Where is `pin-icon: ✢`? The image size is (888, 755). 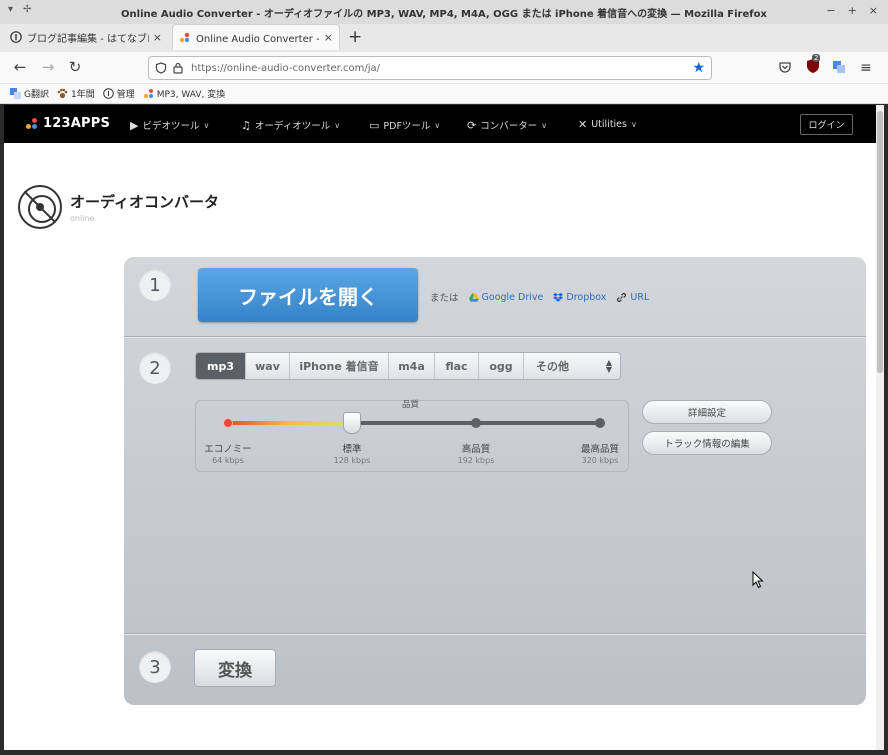 pin-icon: ✢ is located at coordinates (27, 9).